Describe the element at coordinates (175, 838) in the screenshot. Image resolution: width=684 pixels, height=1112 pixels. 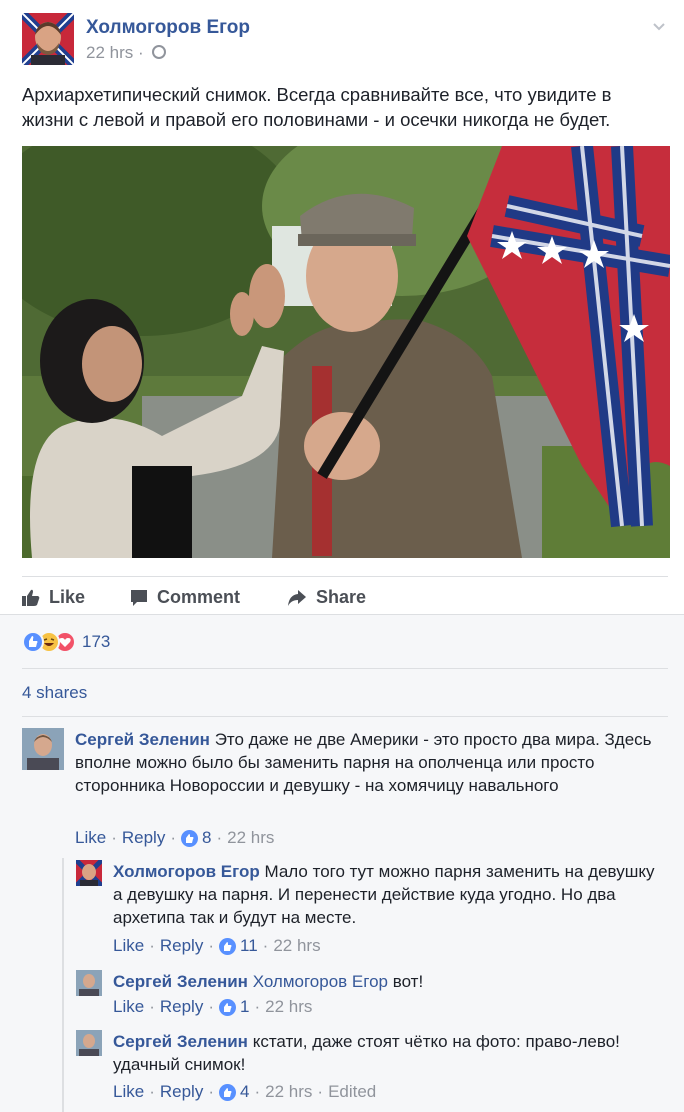
I see `comment-meta: Like · Reply · 8 · 22 hrs` at that location.